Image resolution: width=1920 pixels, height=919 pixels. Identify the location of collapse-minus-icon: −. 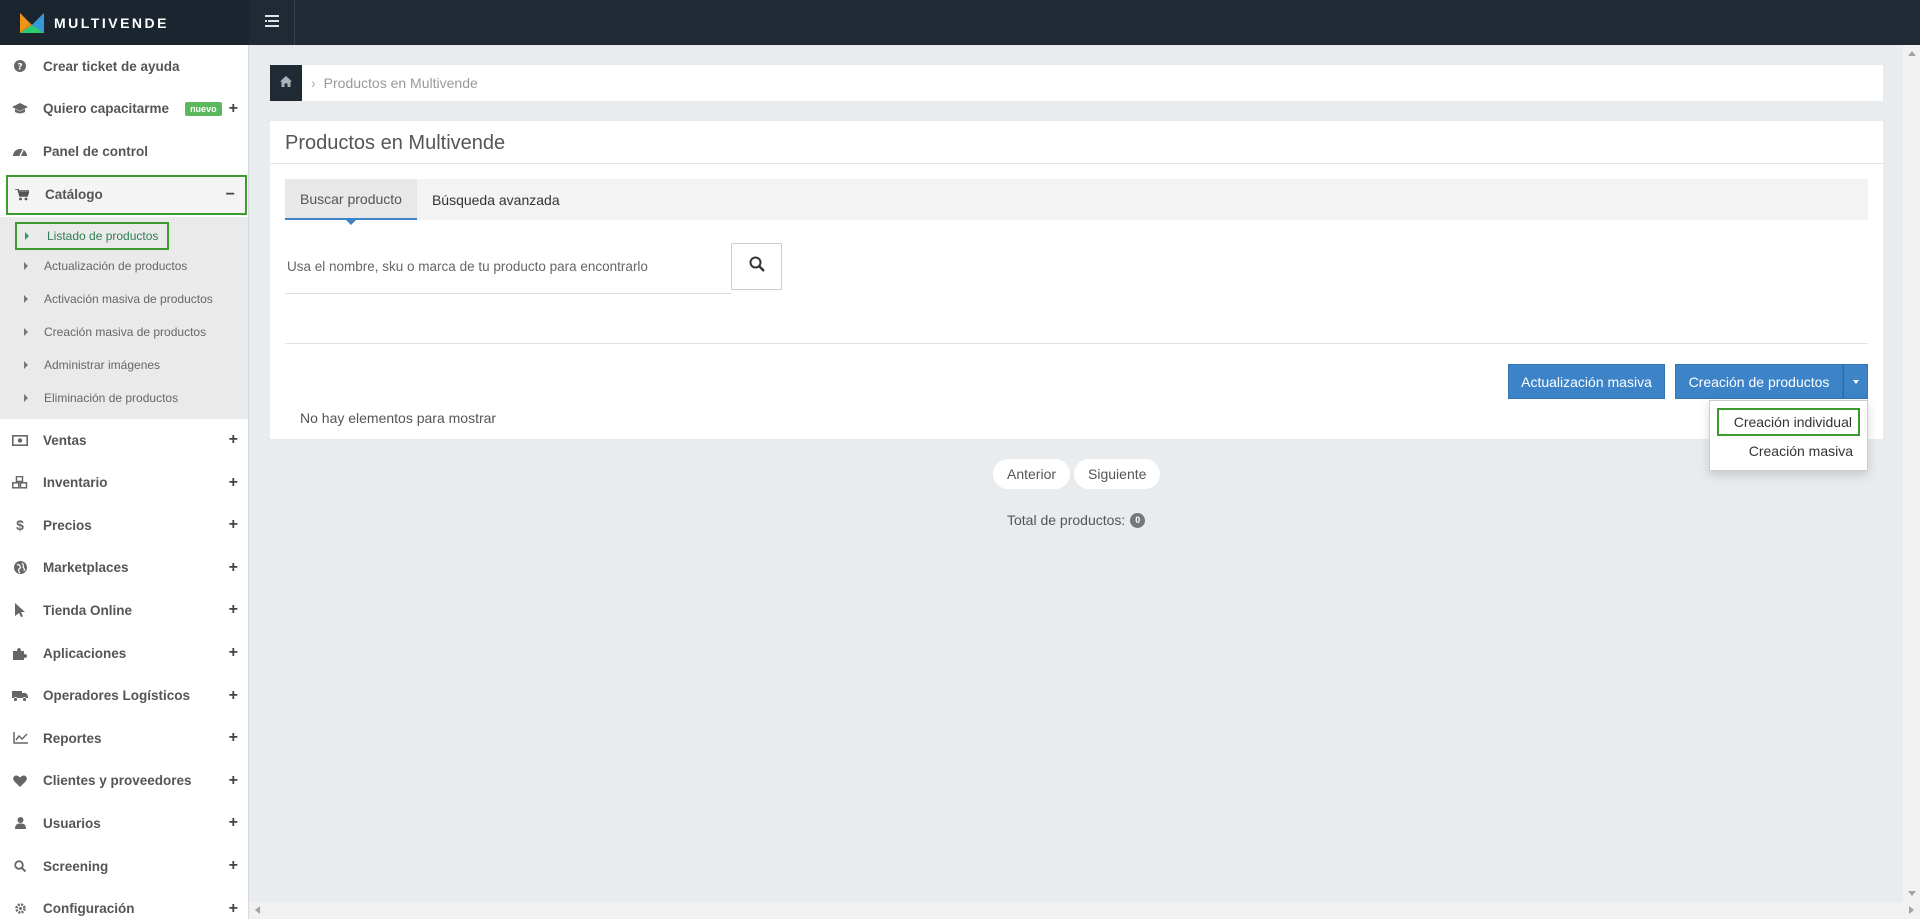
(230, 195).